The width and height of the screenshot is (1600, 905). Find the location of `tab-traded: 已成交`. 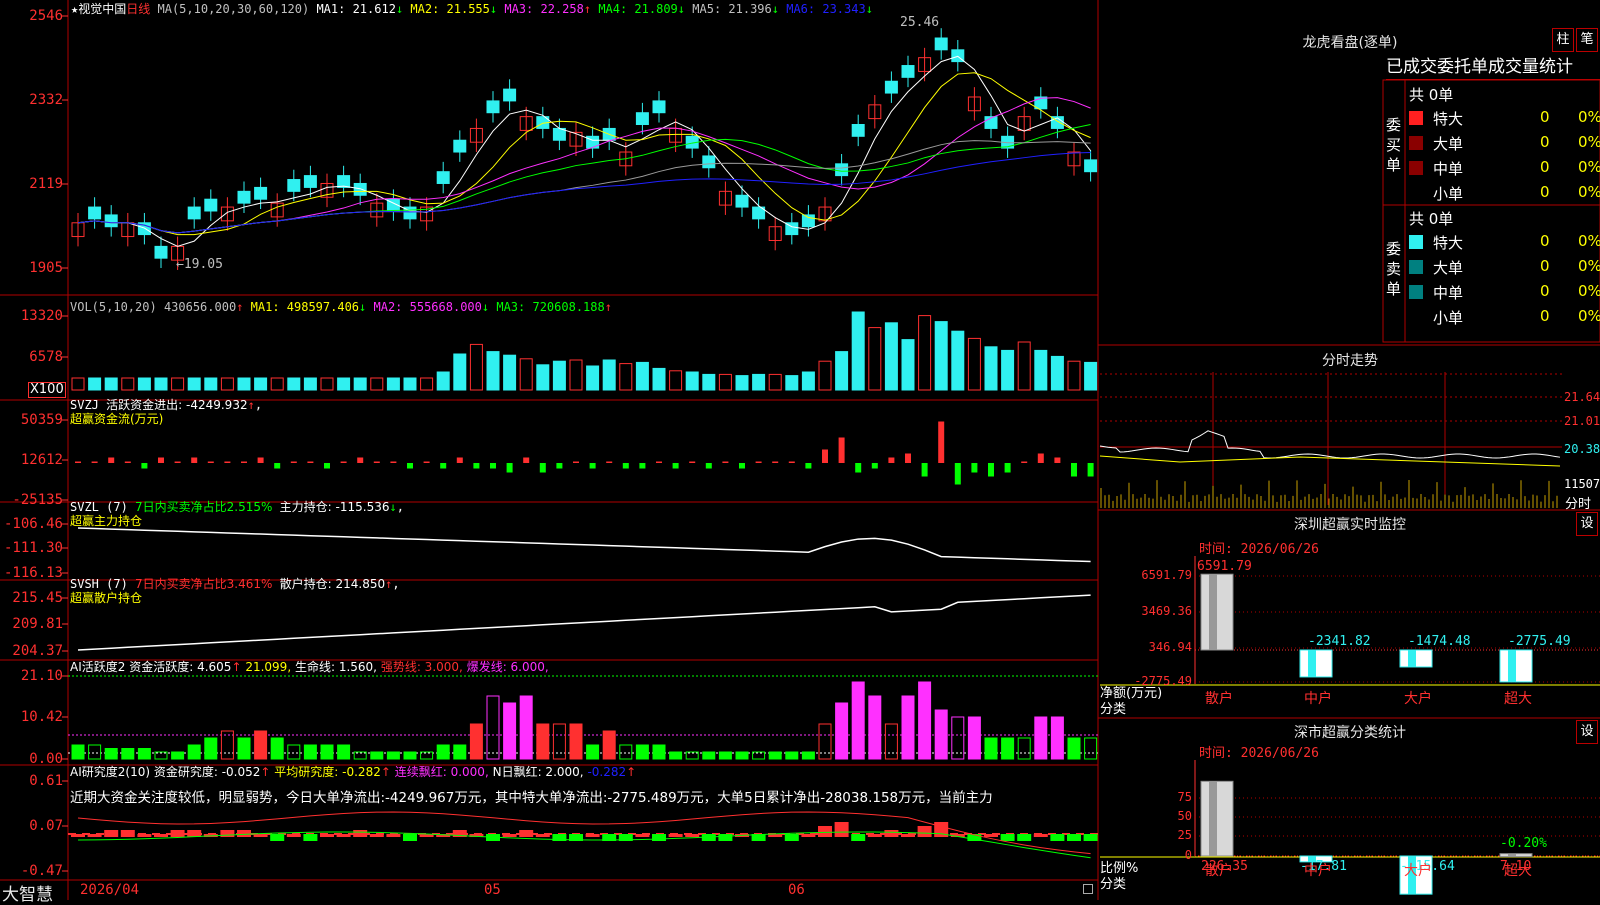

tab-traded: 已成交 is located at coordinates (1411, 67).